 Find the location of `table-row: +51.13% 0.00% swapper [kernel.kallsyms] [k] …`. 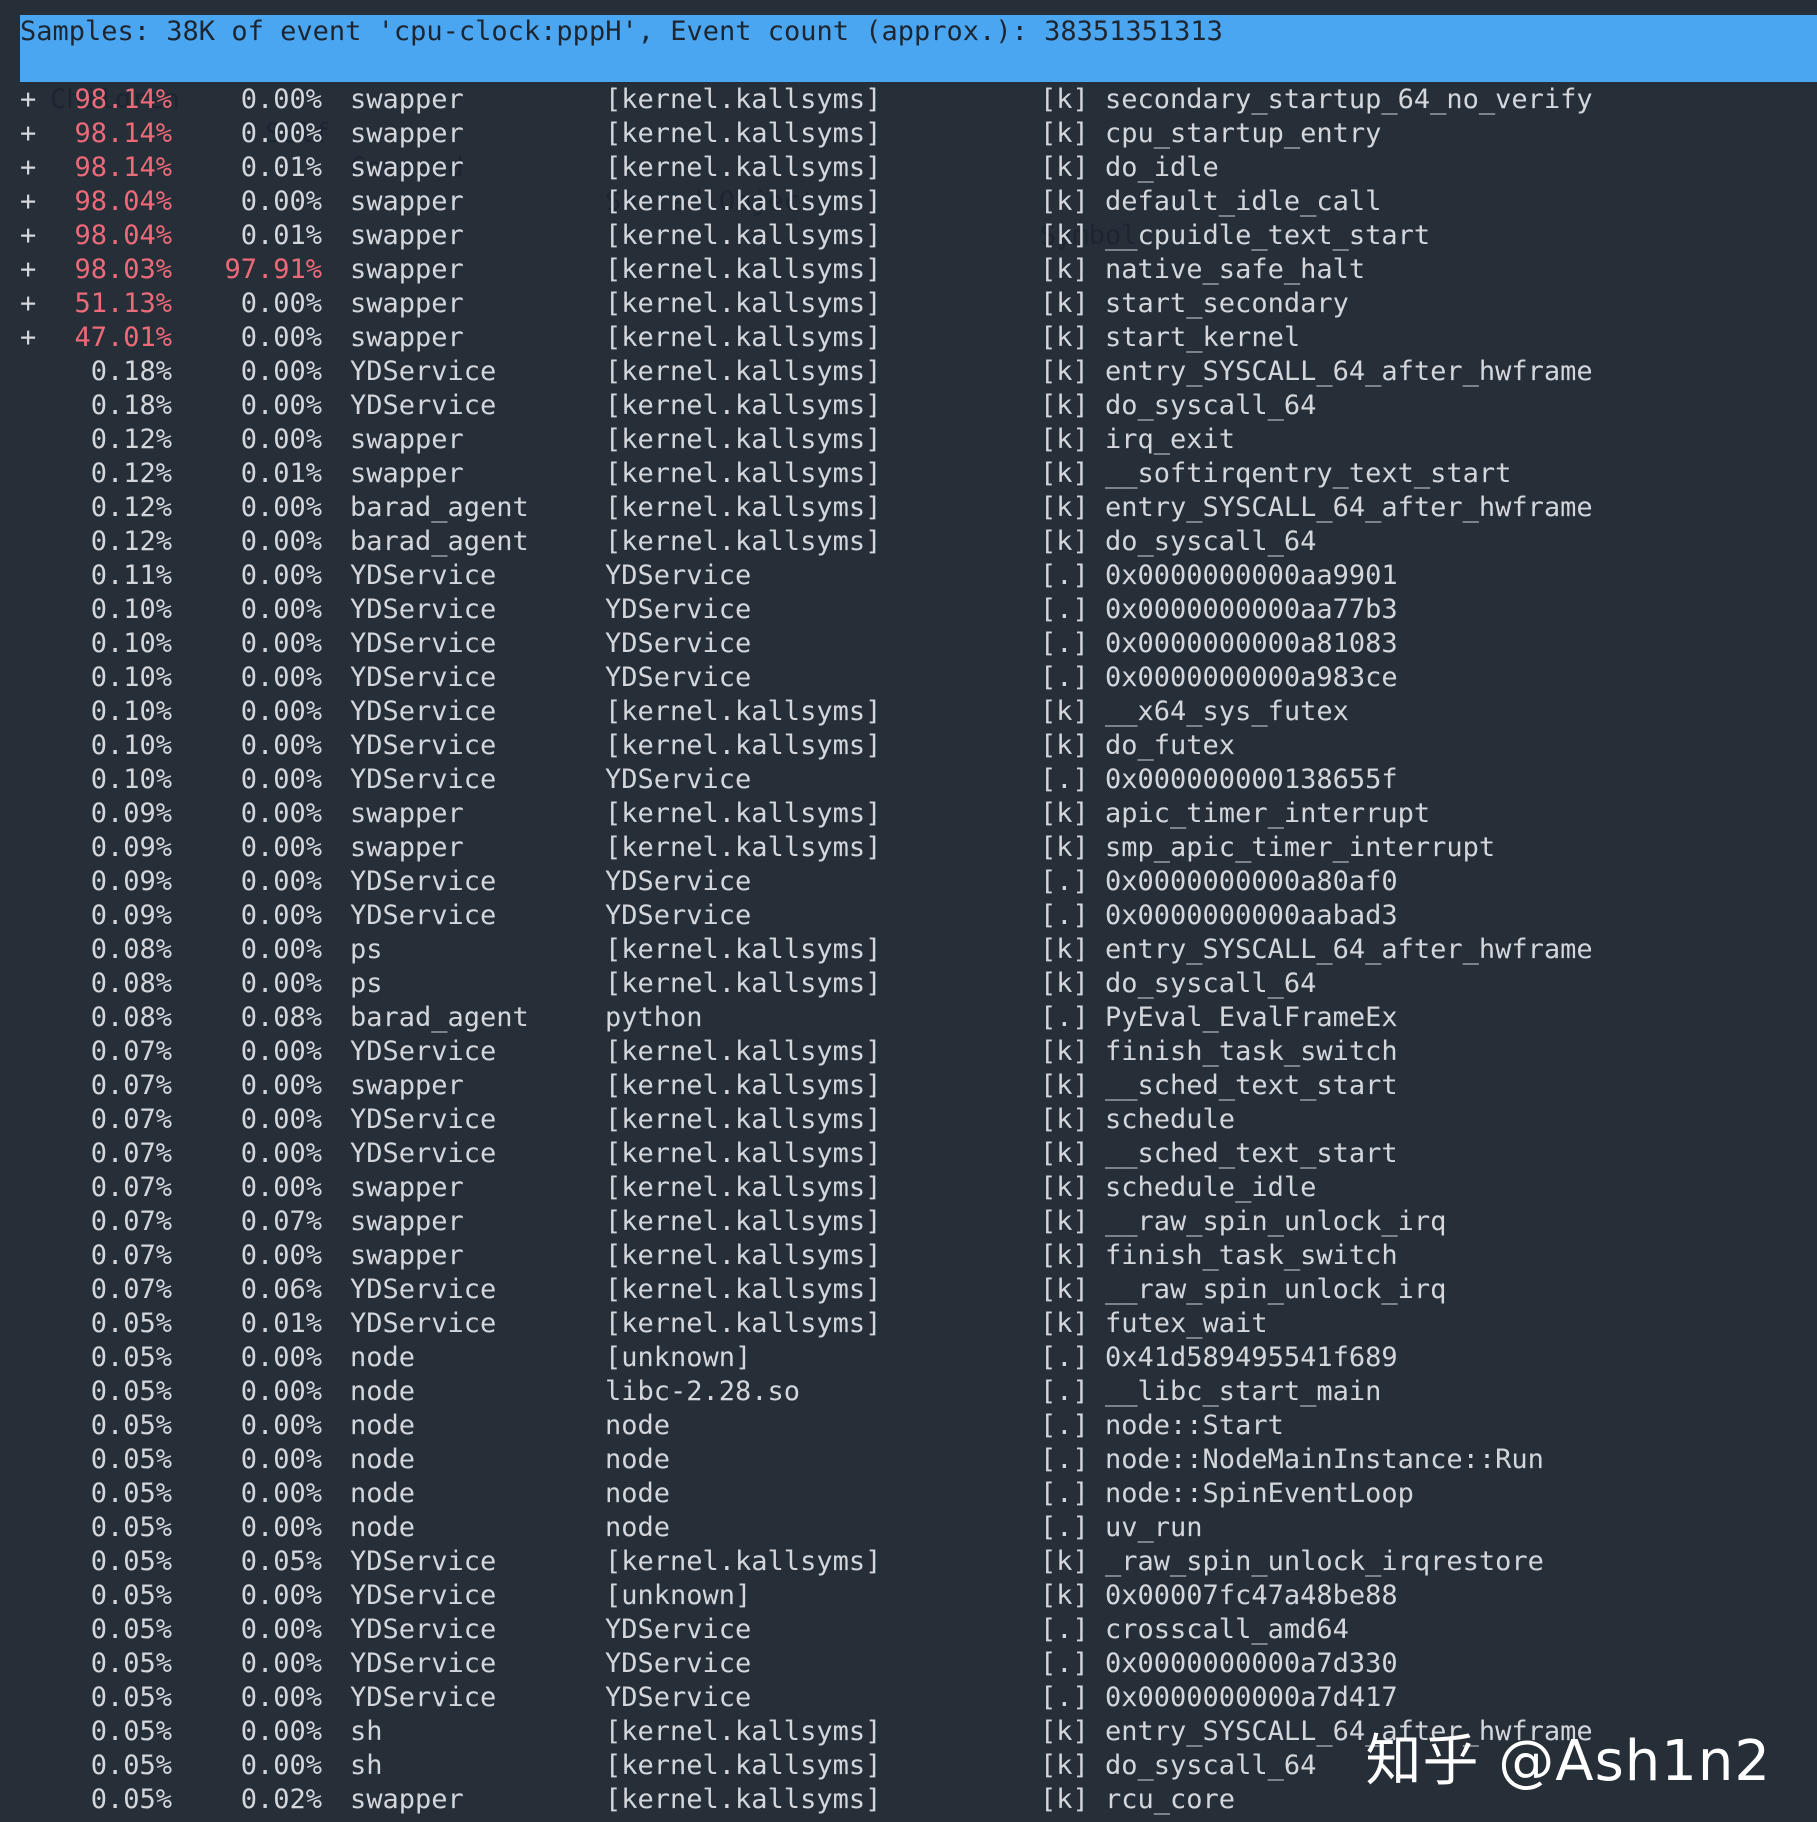

table-row: +51.13% 0.00% swapper [kernel.kallsyms] [k] … is located at coordinates (908, 304).